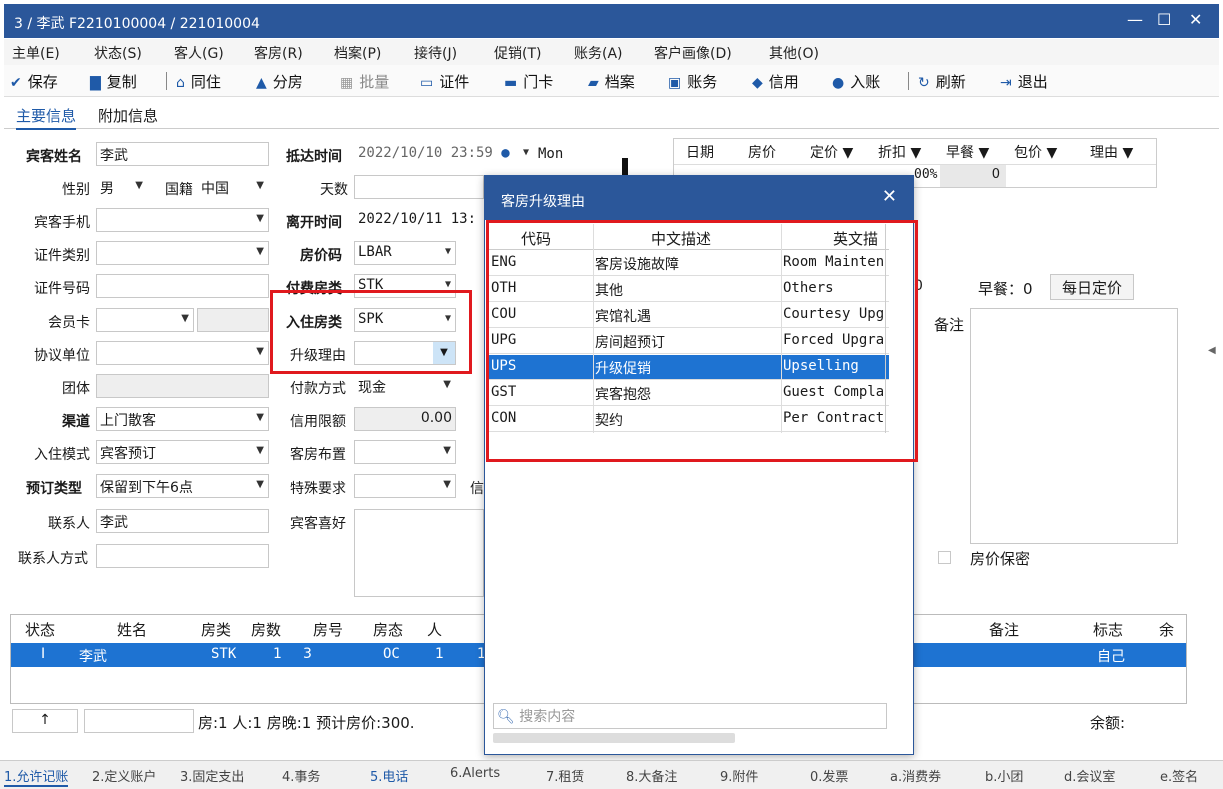 Image resolution: width=1223 pixels, height=789 pixels. I want to click on exit-icon: ⇥, so click(1006, 83).